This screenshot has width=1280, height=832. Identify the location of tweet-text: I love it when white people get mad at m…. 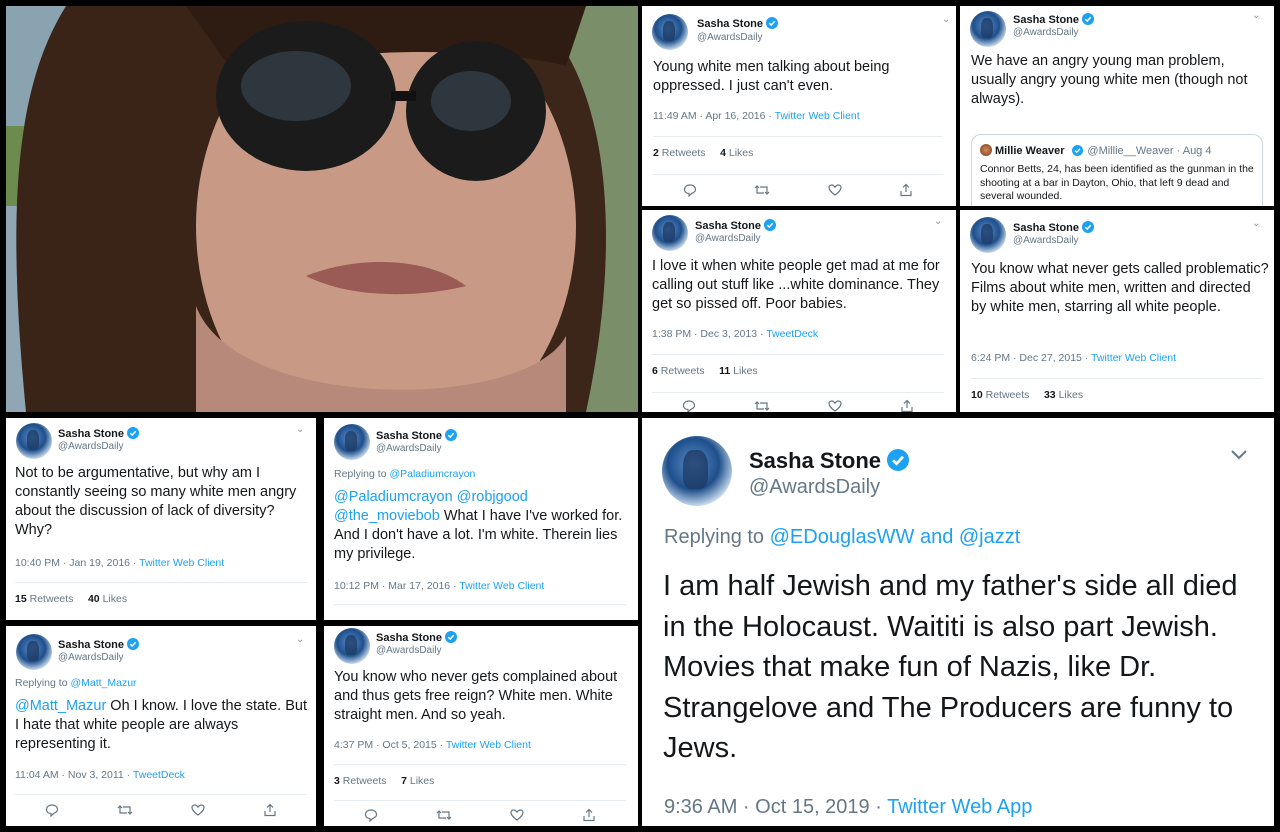
(796, 285).